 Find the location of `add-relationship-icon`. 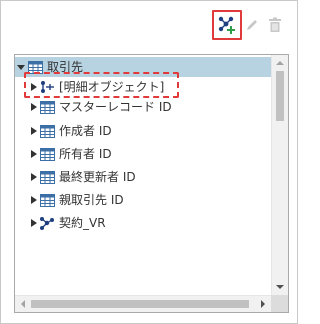

add-relationship-icon is located at coordinates (226, 25).